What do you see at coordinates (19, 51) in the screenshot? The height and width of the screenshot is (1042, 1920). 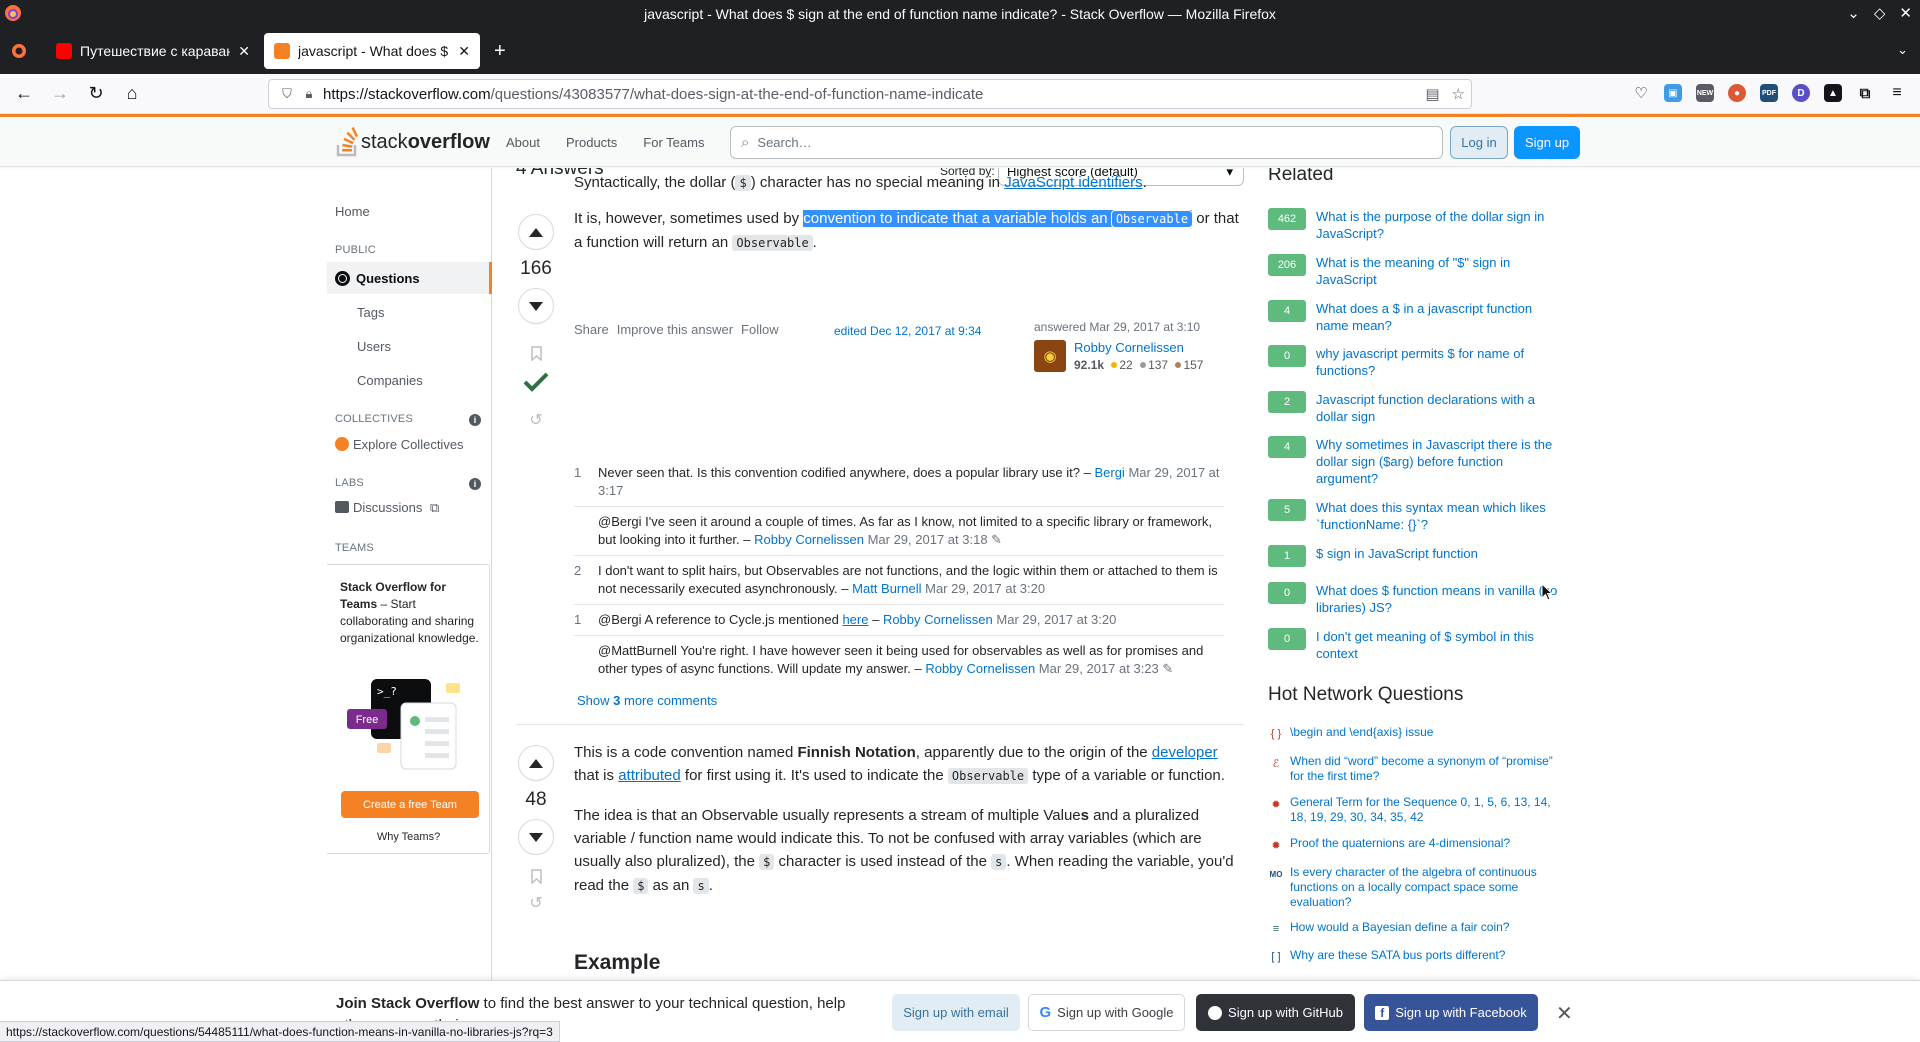 I see `firefox-view-icon` at bounding box center [19, 51].